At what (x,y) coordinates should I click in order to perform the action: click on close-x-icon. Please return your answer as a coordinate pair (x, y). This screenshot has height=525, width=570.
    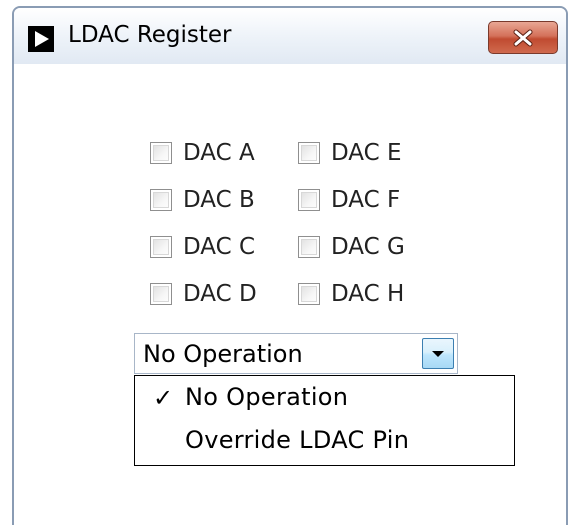
    Looking at the image, I should click on (523, 37).